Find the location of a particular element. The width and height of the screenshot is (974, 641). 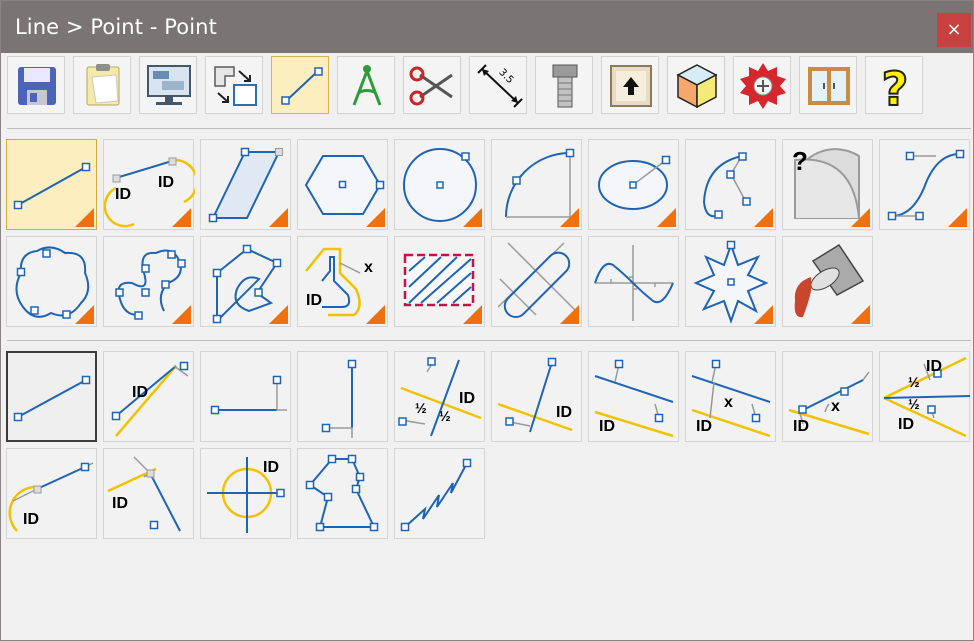

save-icon is located at coordinates (37, 86).